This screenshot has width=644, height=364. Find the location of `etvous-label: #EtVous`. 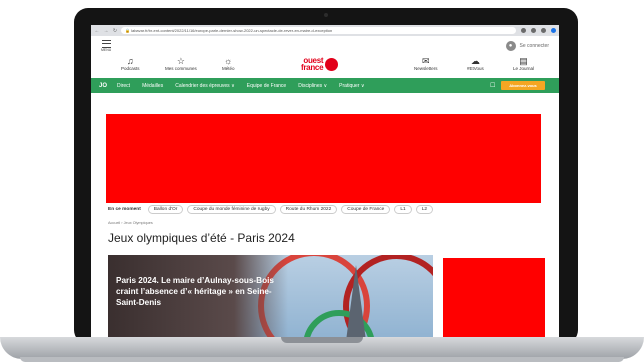

etvous-label: #EtVous is located at coordinates (475, 68).